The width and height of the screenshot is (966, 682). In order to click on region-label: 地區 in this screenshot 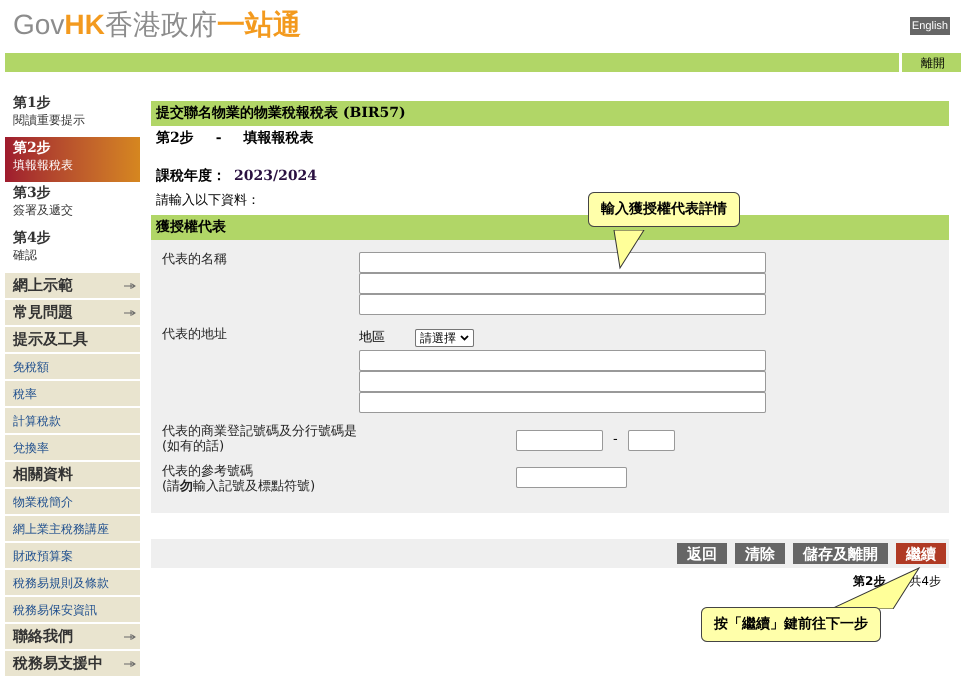, I will do `click(372, 338)`.